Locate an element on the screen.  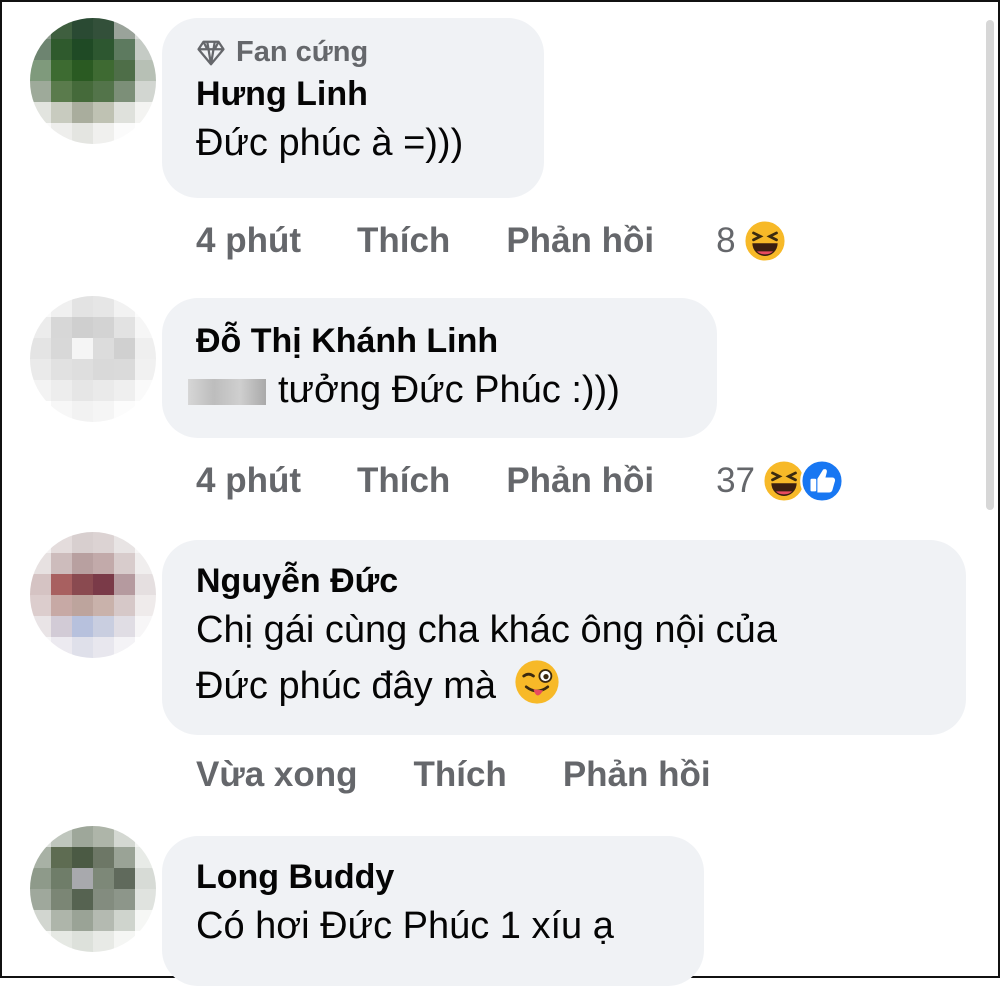
comment-timestamp: Vừa xong is located at coordinates (276, 775).